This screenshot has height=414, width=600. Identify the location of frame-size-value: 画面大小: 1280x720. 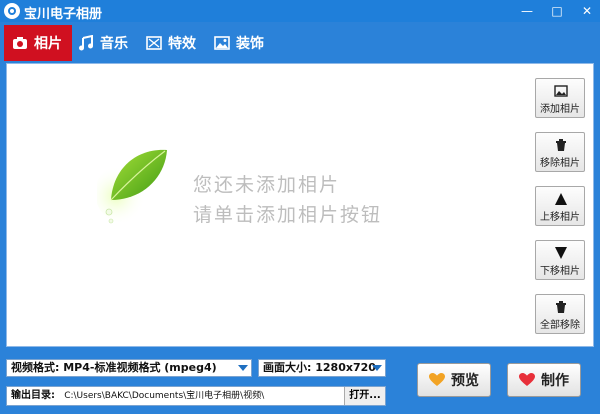
(319, 367).